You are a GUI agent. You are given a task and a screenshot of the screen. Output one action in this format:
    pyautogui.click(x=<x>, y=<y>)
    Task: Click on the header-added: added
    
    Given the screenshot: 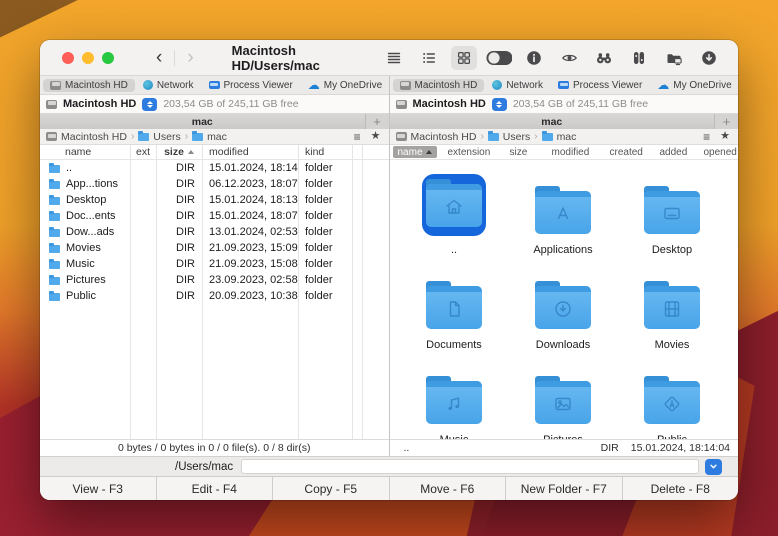 What is the action you would take?
    pyautogui.click(x=676, y=152)
    